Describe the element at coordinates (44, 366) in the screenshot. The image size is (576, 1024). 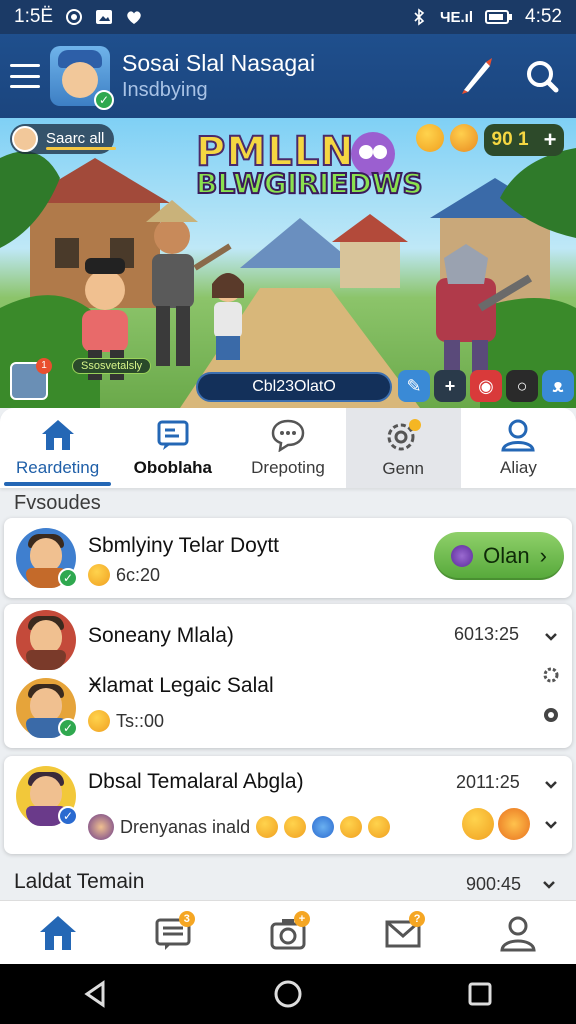
I see `notification-badge: 1` at that location.